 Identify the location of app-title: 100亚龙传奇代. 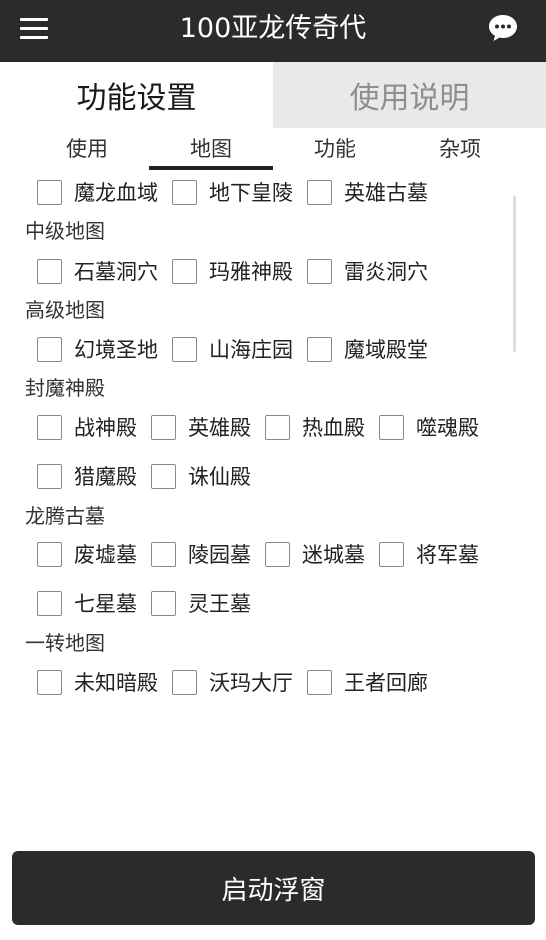
(273, 28).